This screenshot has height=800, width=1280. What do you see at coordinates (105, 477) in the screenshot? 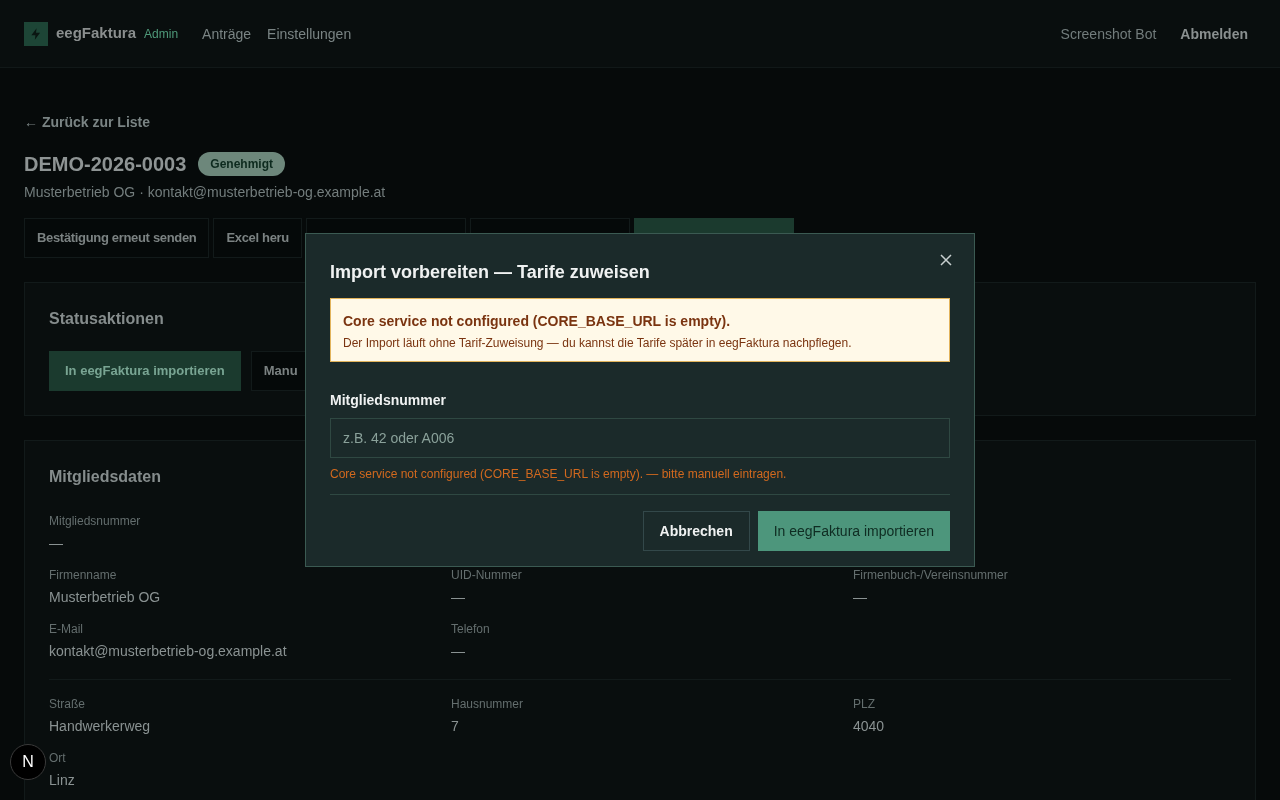
I see `card-title: Mitgliedsdaten` at bounding box center [105, 477].